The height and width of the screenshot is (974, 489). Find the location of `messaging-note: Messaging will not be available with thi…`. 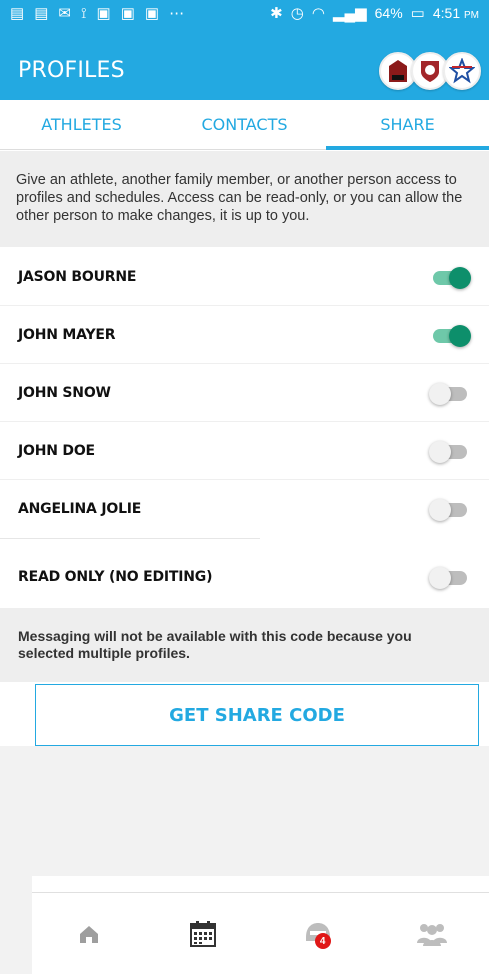

messaging-note: Messaging will not be available with thi… is located at coordinates (244, 645).